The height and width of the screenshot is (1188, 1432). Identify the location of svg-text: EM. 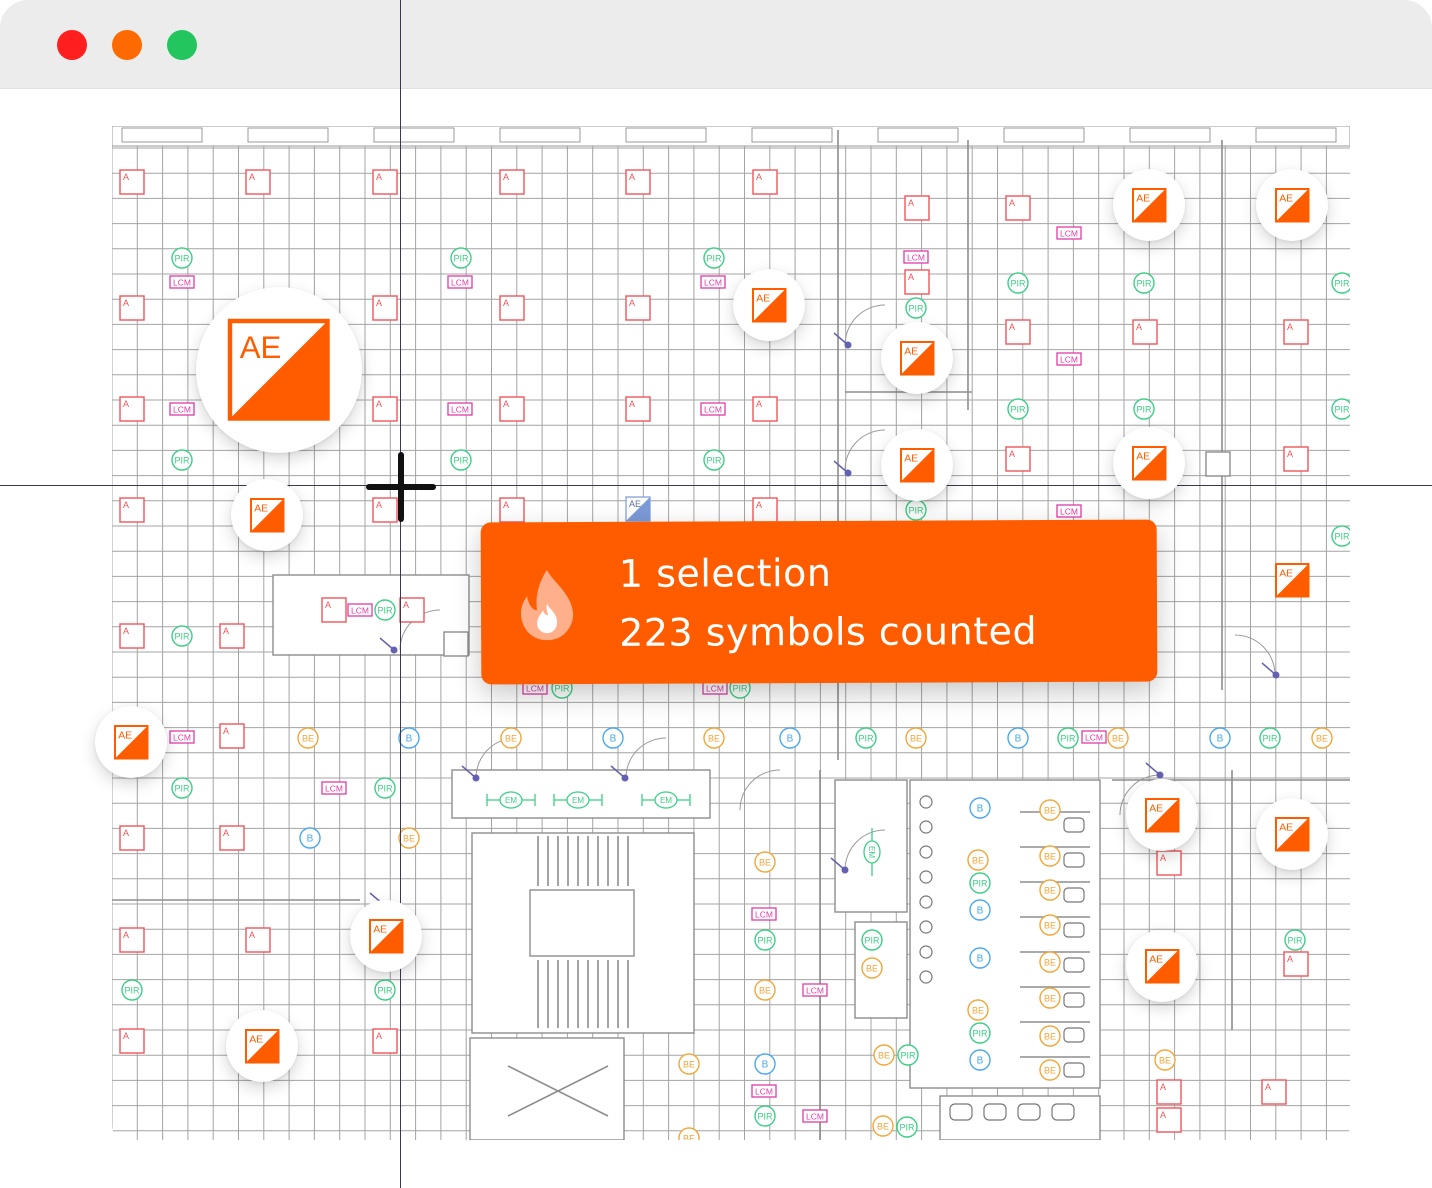
(871, 852).